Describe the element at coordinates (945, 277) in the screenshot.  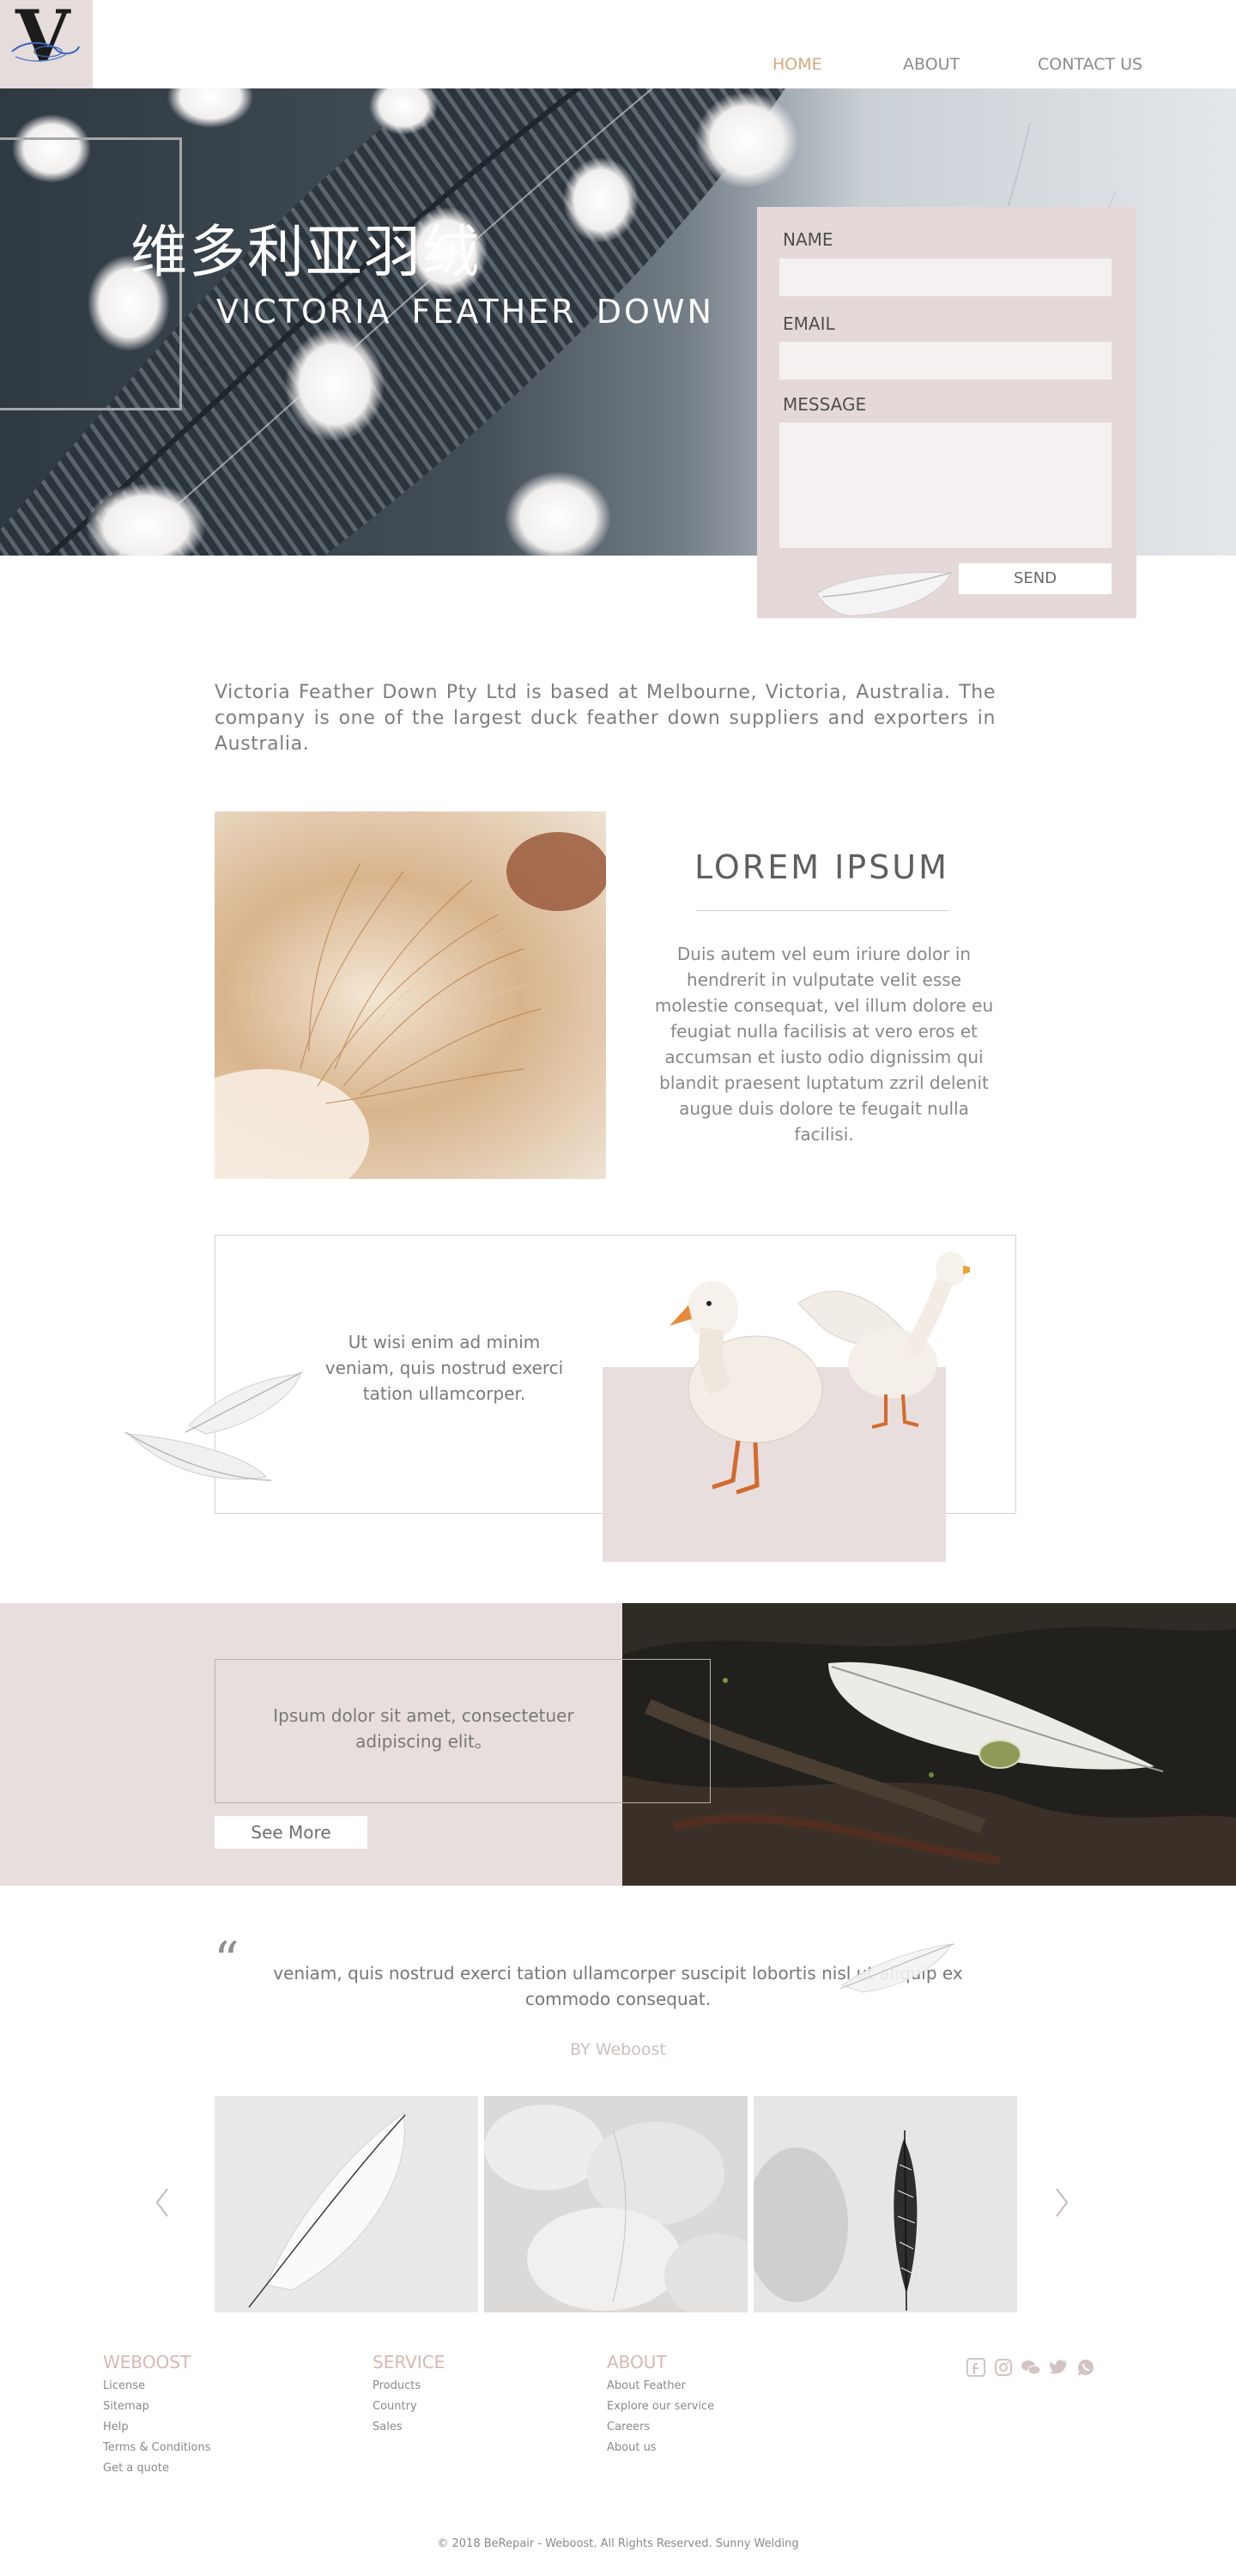
I see `name-field` at that location.